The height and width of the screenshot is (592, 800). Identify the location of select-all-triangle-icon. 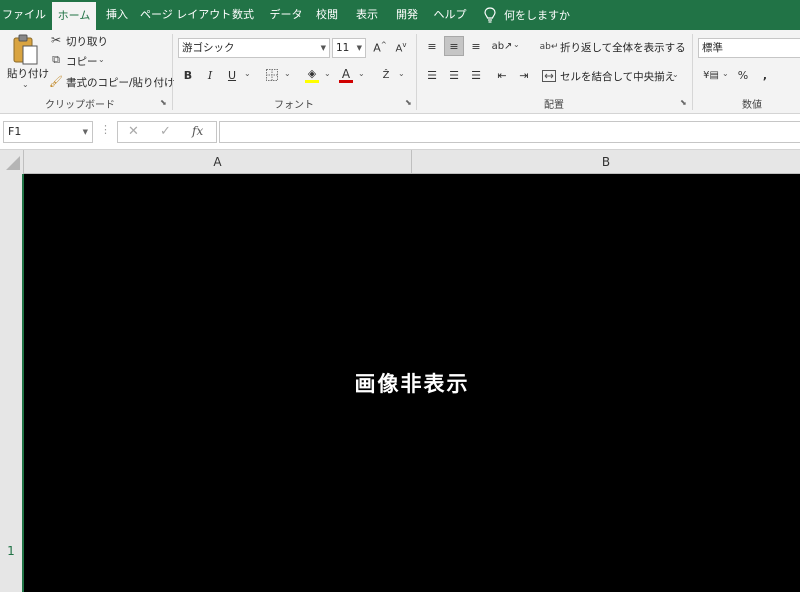
(13, 163).